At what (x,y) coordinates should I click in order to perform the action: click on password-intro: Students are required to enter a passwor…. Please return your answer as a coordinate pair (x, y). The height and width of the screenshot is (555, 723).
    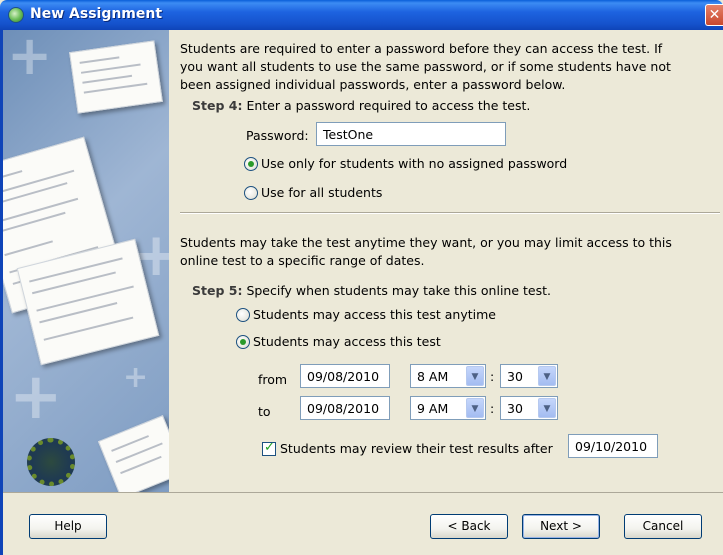
    Looking at the image, I should click on (445, 67).